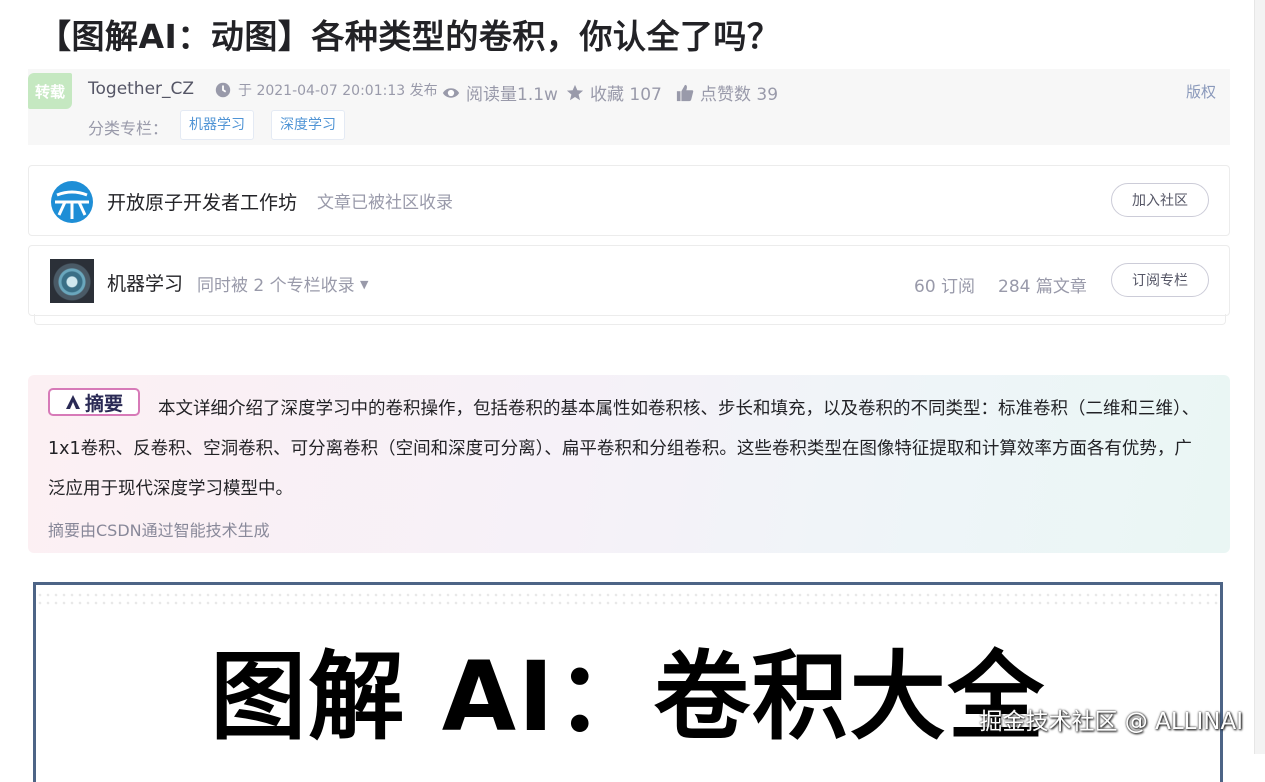 This screenshot has width=1265, height=782. Describe the element at coordinates (1111, 722) in the screenshot. I see `watermark: 掘金技术社区 @ ALLINAI` at that location.